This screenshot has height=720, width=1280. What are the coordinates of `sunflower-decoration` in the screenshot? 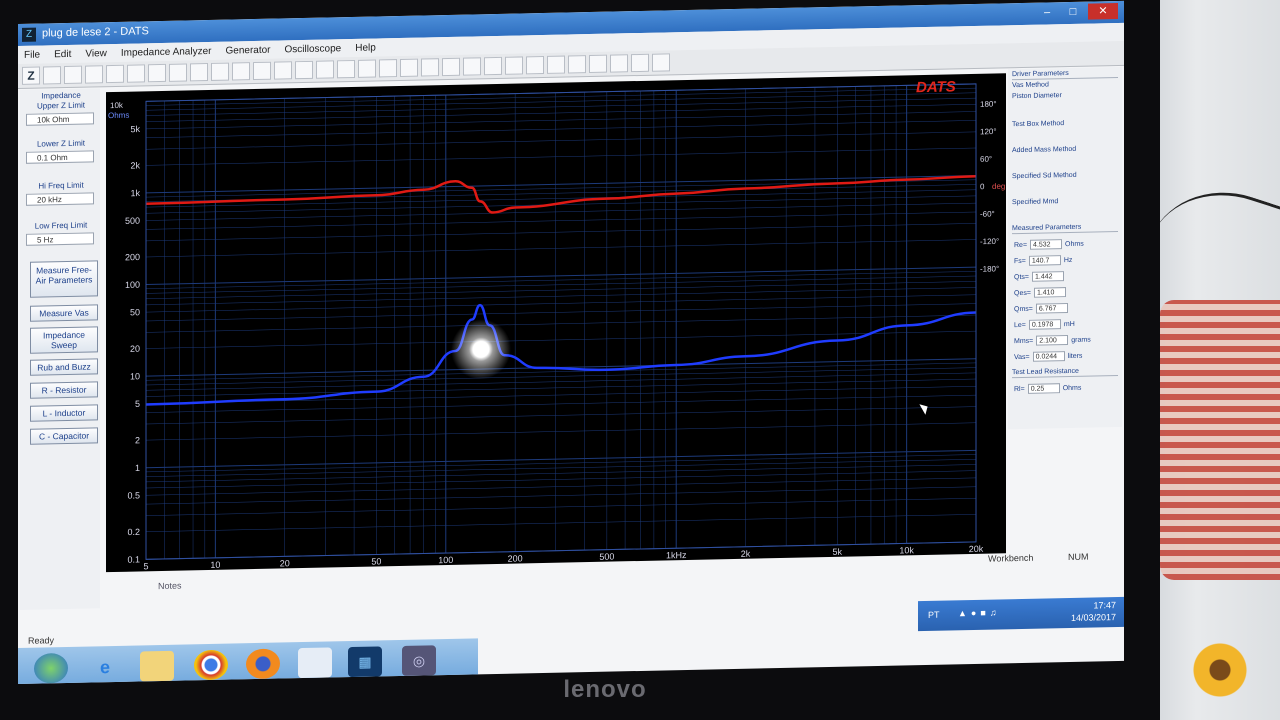 It's located at (1220, 670).